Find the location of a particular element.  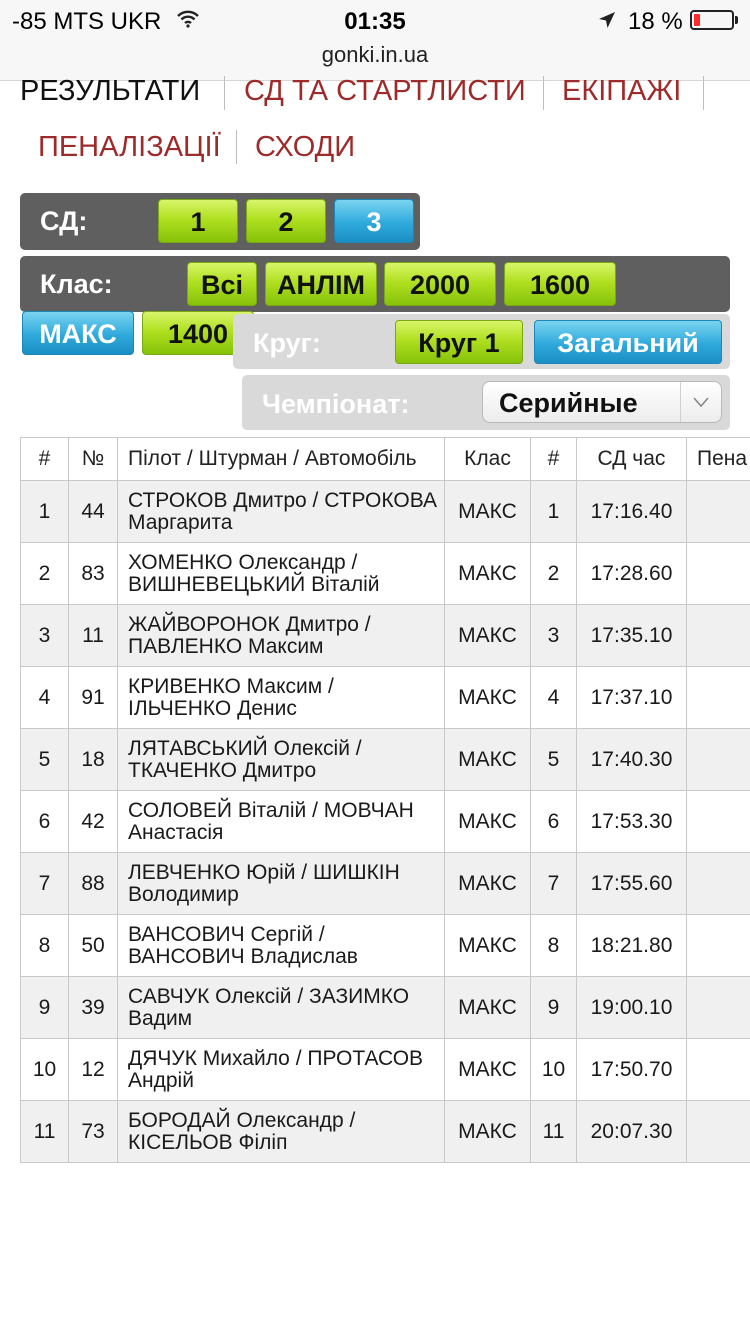

class-button-all: Всі is located at coordinates (222, 284).